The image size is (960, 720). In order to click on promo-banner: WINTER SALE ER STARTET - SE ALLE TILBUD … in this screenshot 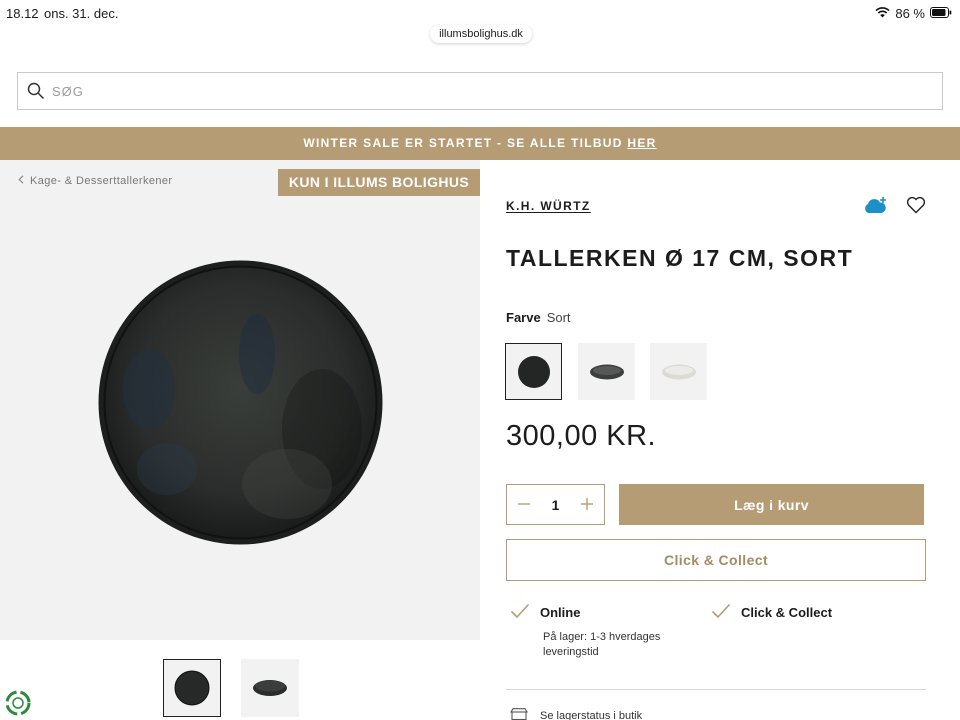, I will do `click(480, 143)`.